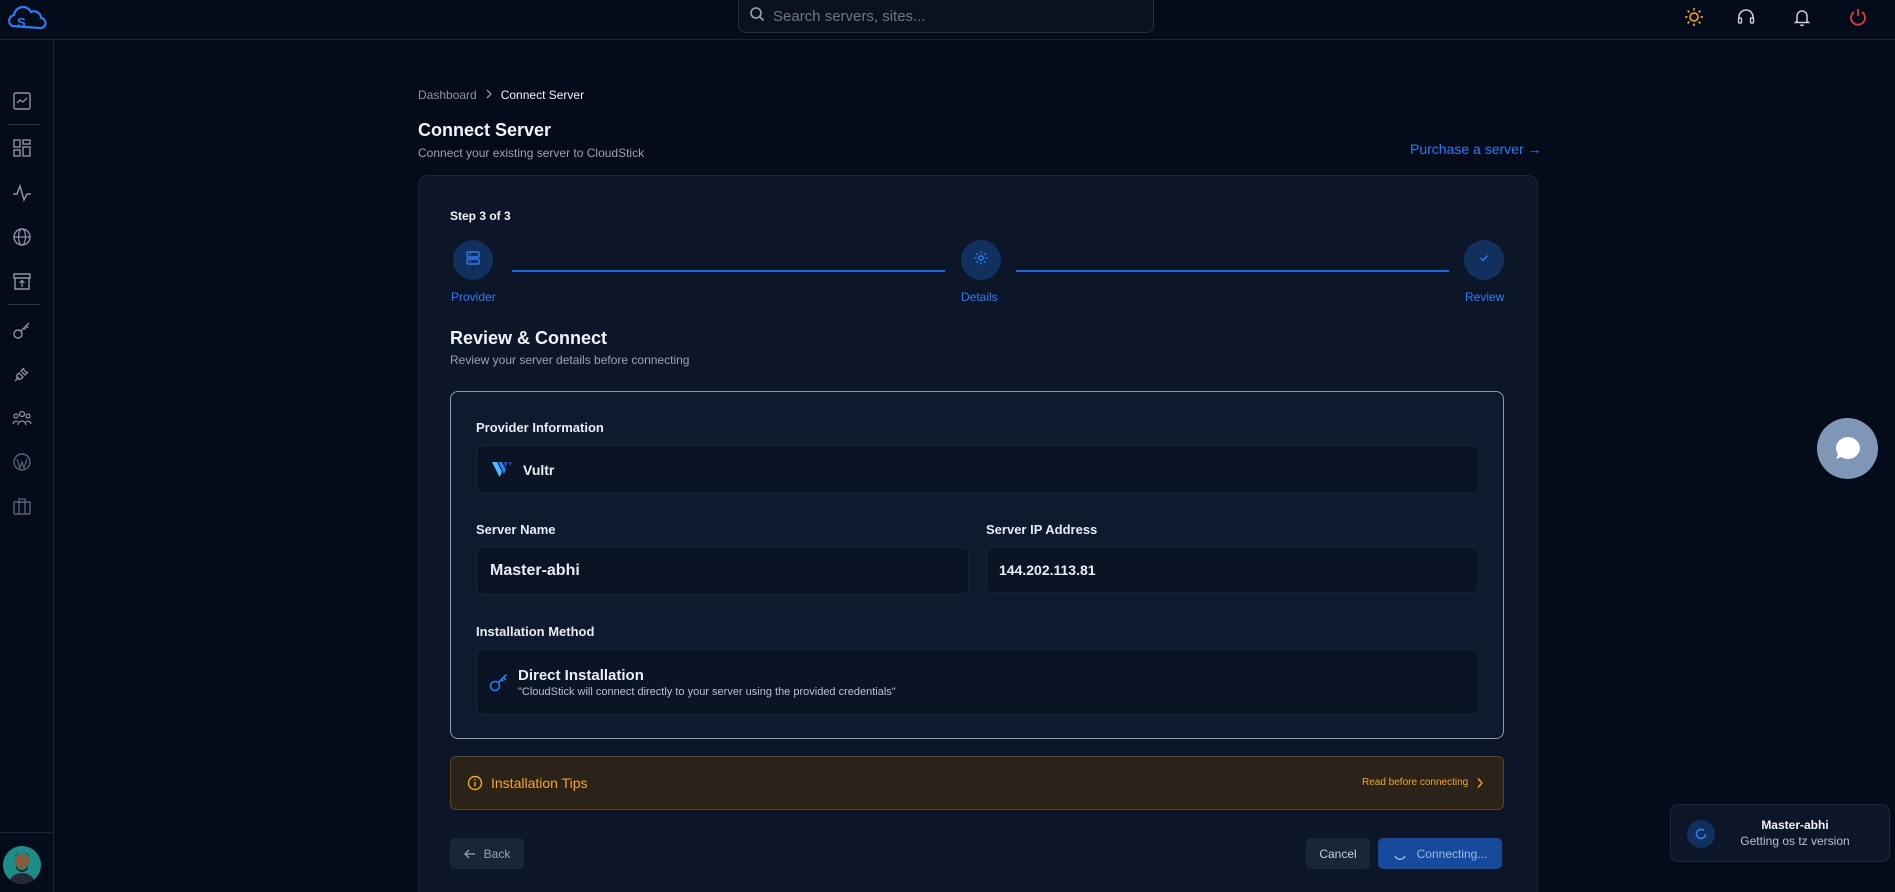 This screenshot has height=892, width=1895. I want to click on back-button: Back, so click(487, 853).